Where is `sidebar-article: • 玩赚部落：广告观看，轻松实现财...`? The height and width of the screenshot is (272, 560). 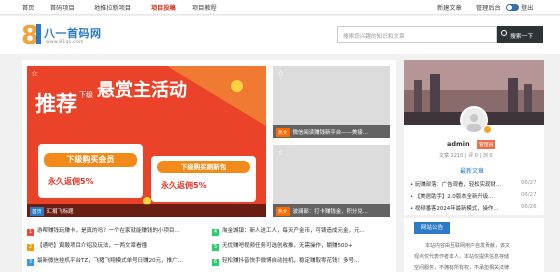 sidebar-article: • 玩赚部落：广告观看，轻松实现财... is located at coordinates (455, 184).